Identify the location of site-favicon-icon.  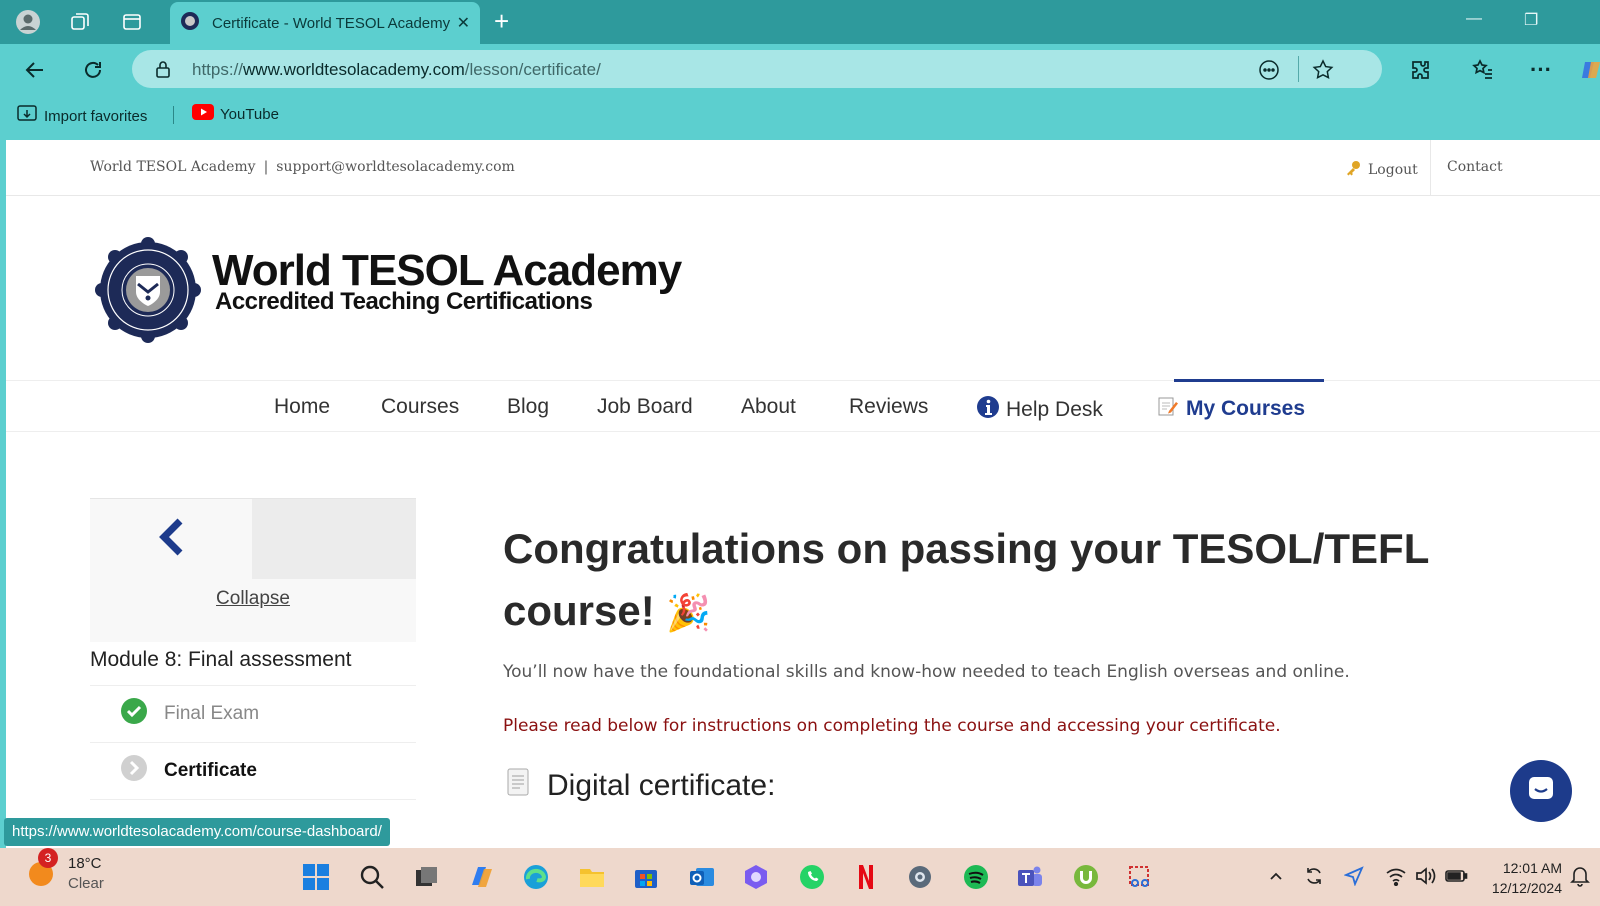
(190, 23).